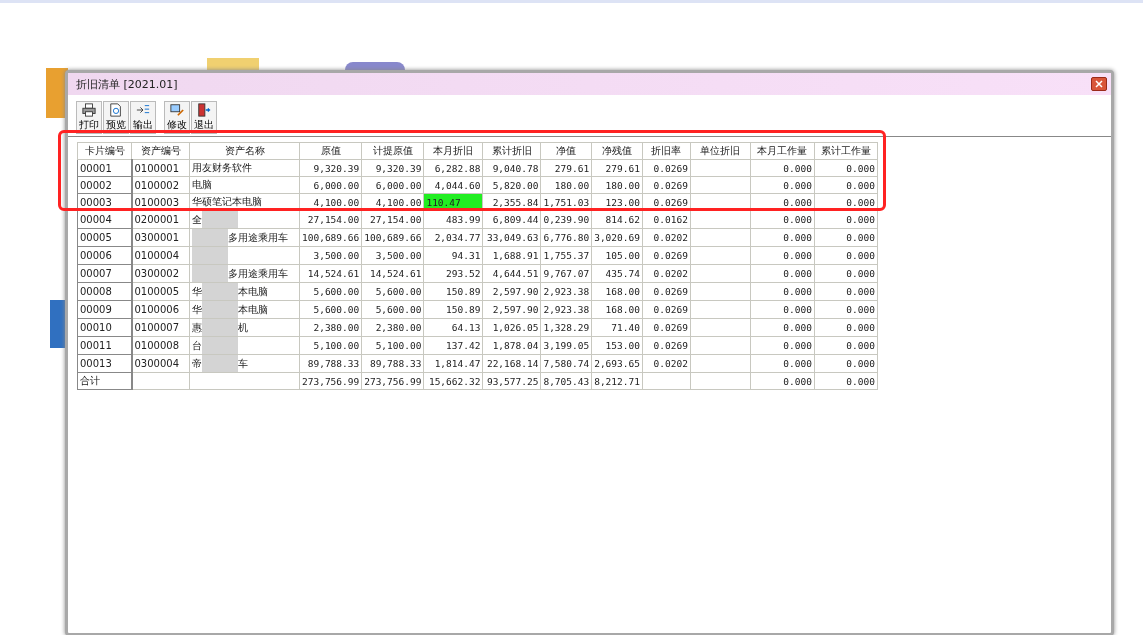 Image resolution: width=1143 pixels, height=635 pixels. Describe the element at coordinates (666, 219) in the screenshot. I see `table-cell: 0.0162` at that location.